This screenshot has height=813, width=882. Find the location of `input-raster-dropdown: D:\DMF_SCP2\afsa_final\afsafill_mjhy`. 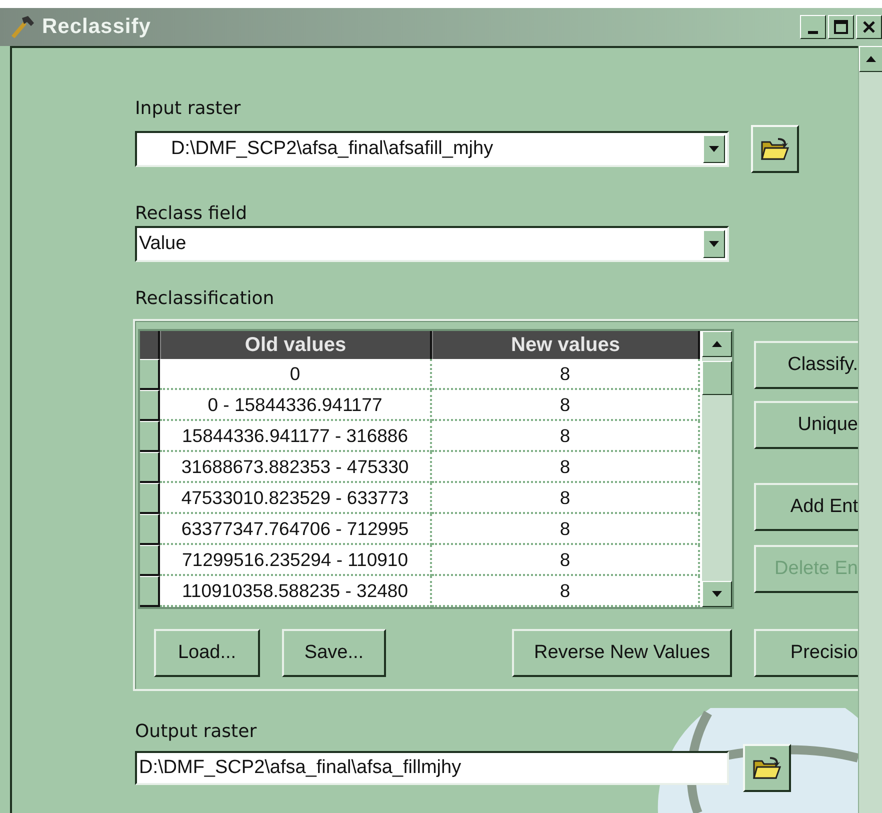

input-raster-dropdown: D:\DMF_SCP2\afsa_final\afsafill_mjhy is located at coordinates (432, 149).